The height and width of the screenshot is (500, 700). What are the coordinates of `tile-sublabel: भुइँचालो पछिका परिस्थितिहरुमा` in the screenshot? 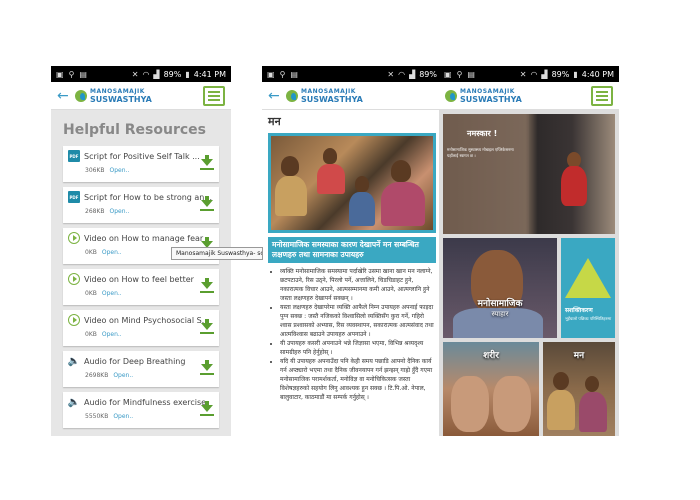 It's located at (588, 318).